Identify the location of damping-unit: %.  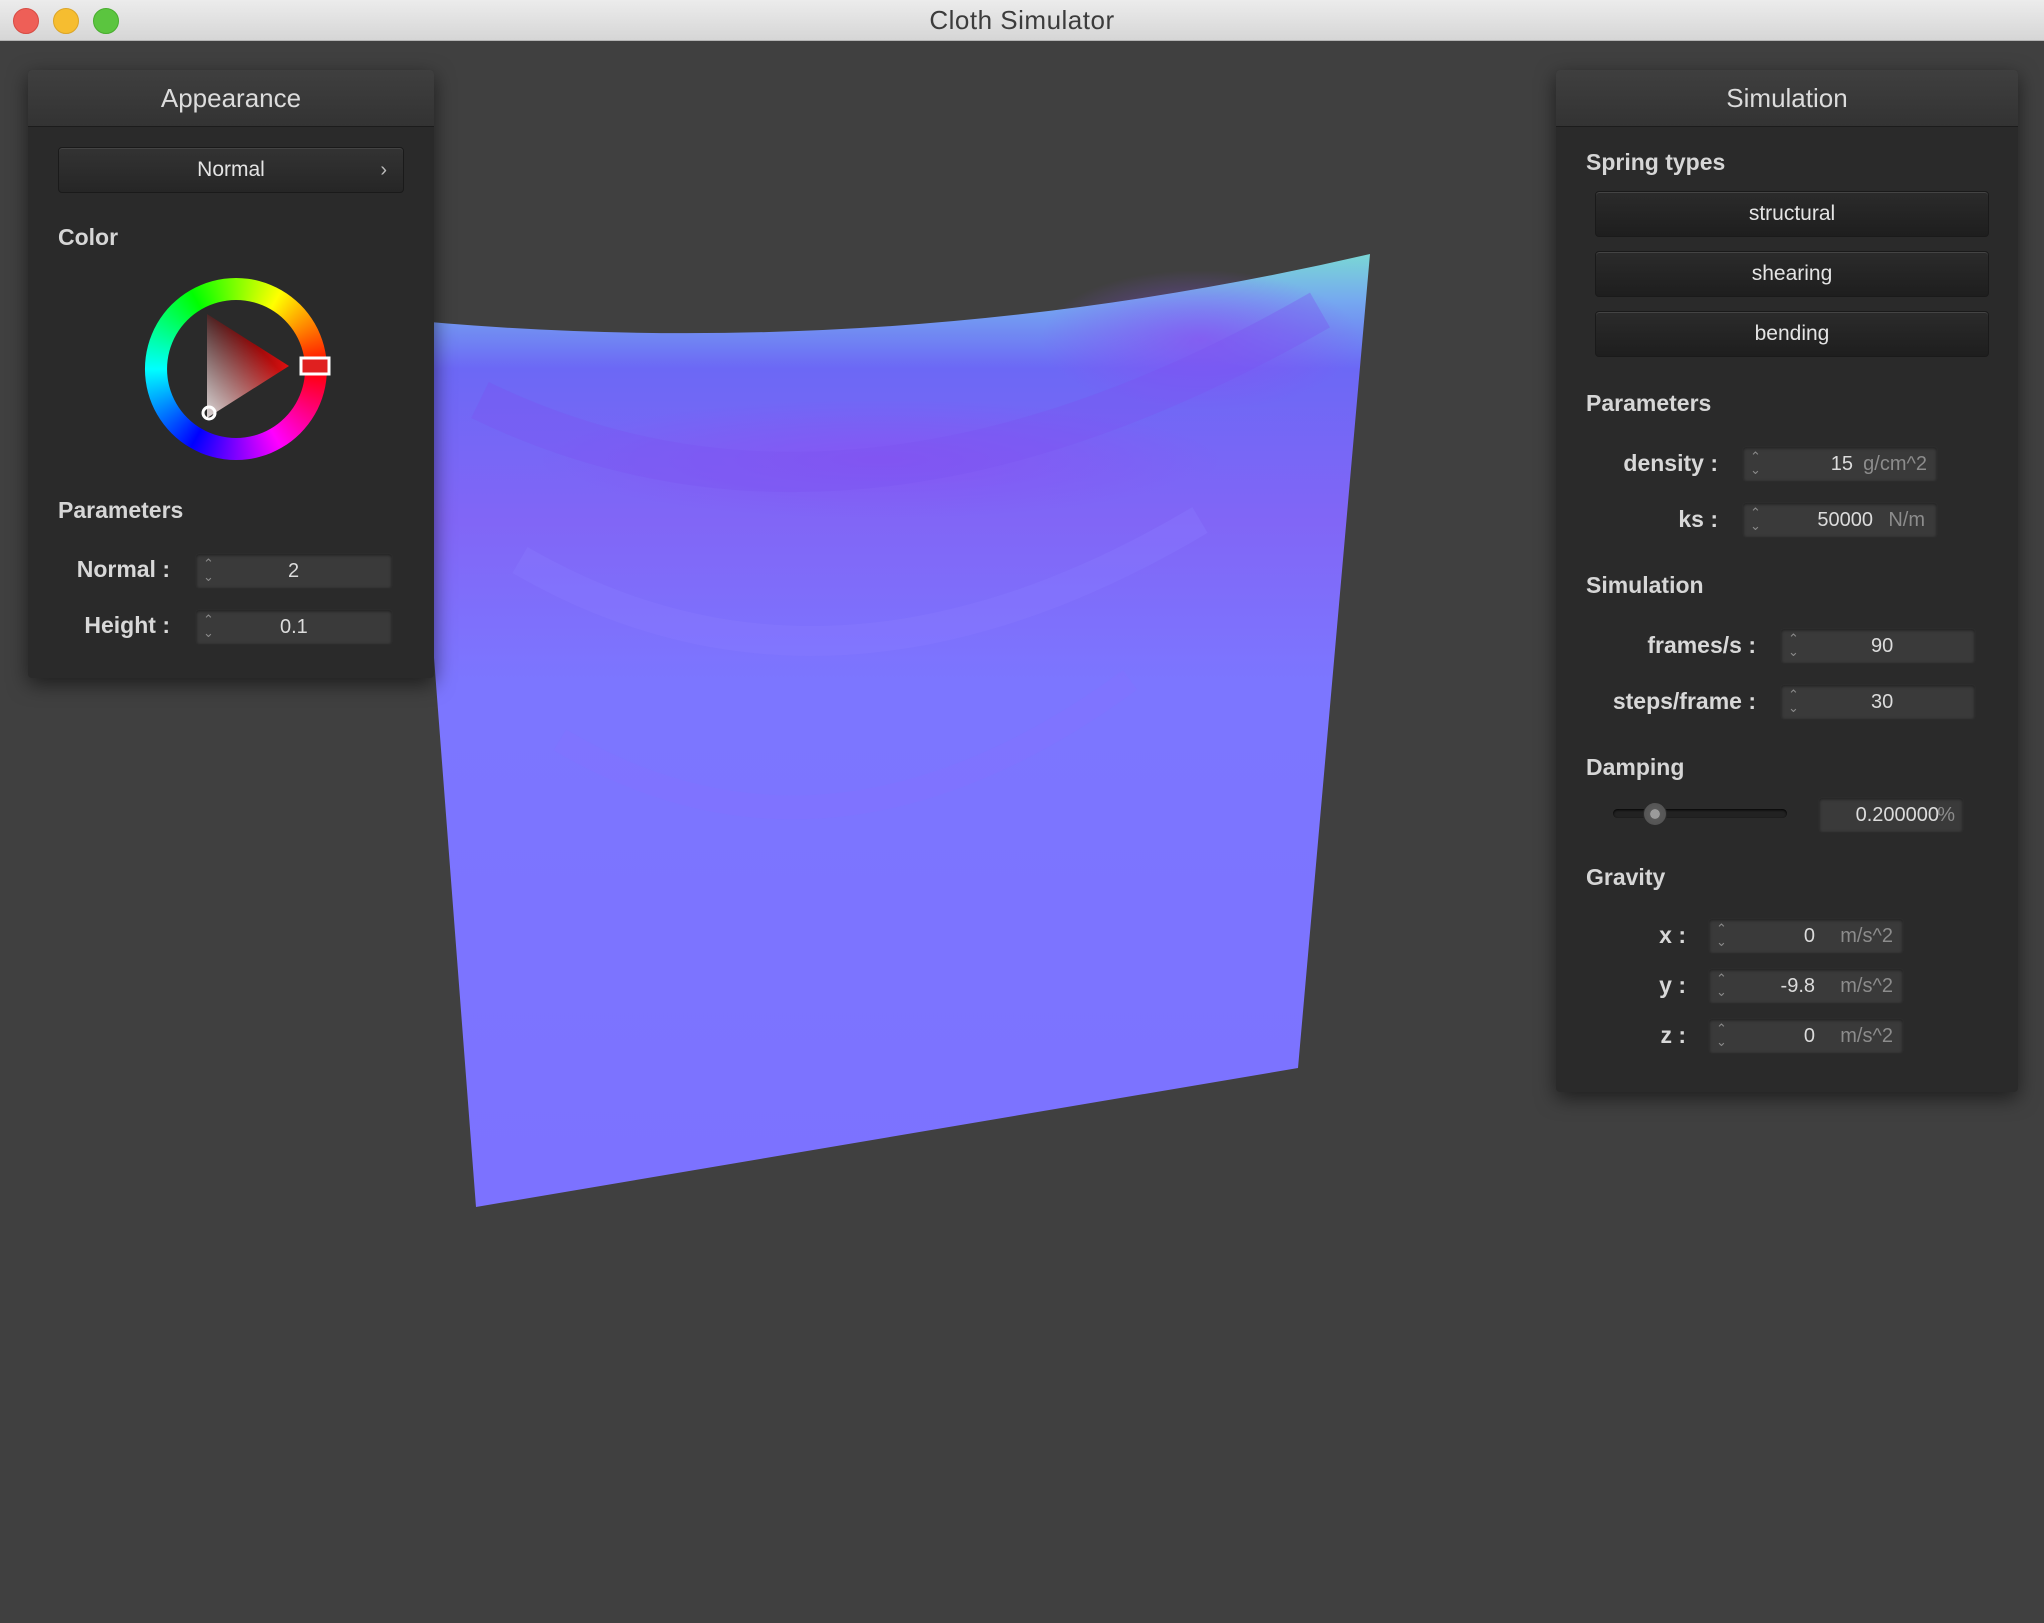
(1946, 815).